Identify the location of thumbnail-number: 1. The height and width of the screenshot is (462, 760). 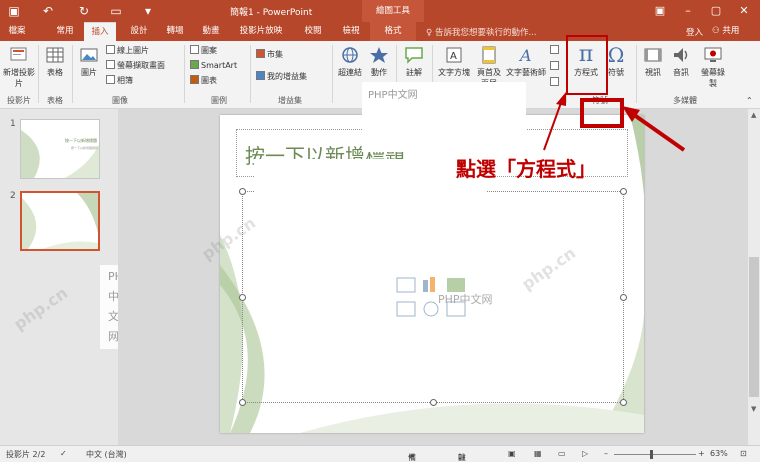
(13, 124).